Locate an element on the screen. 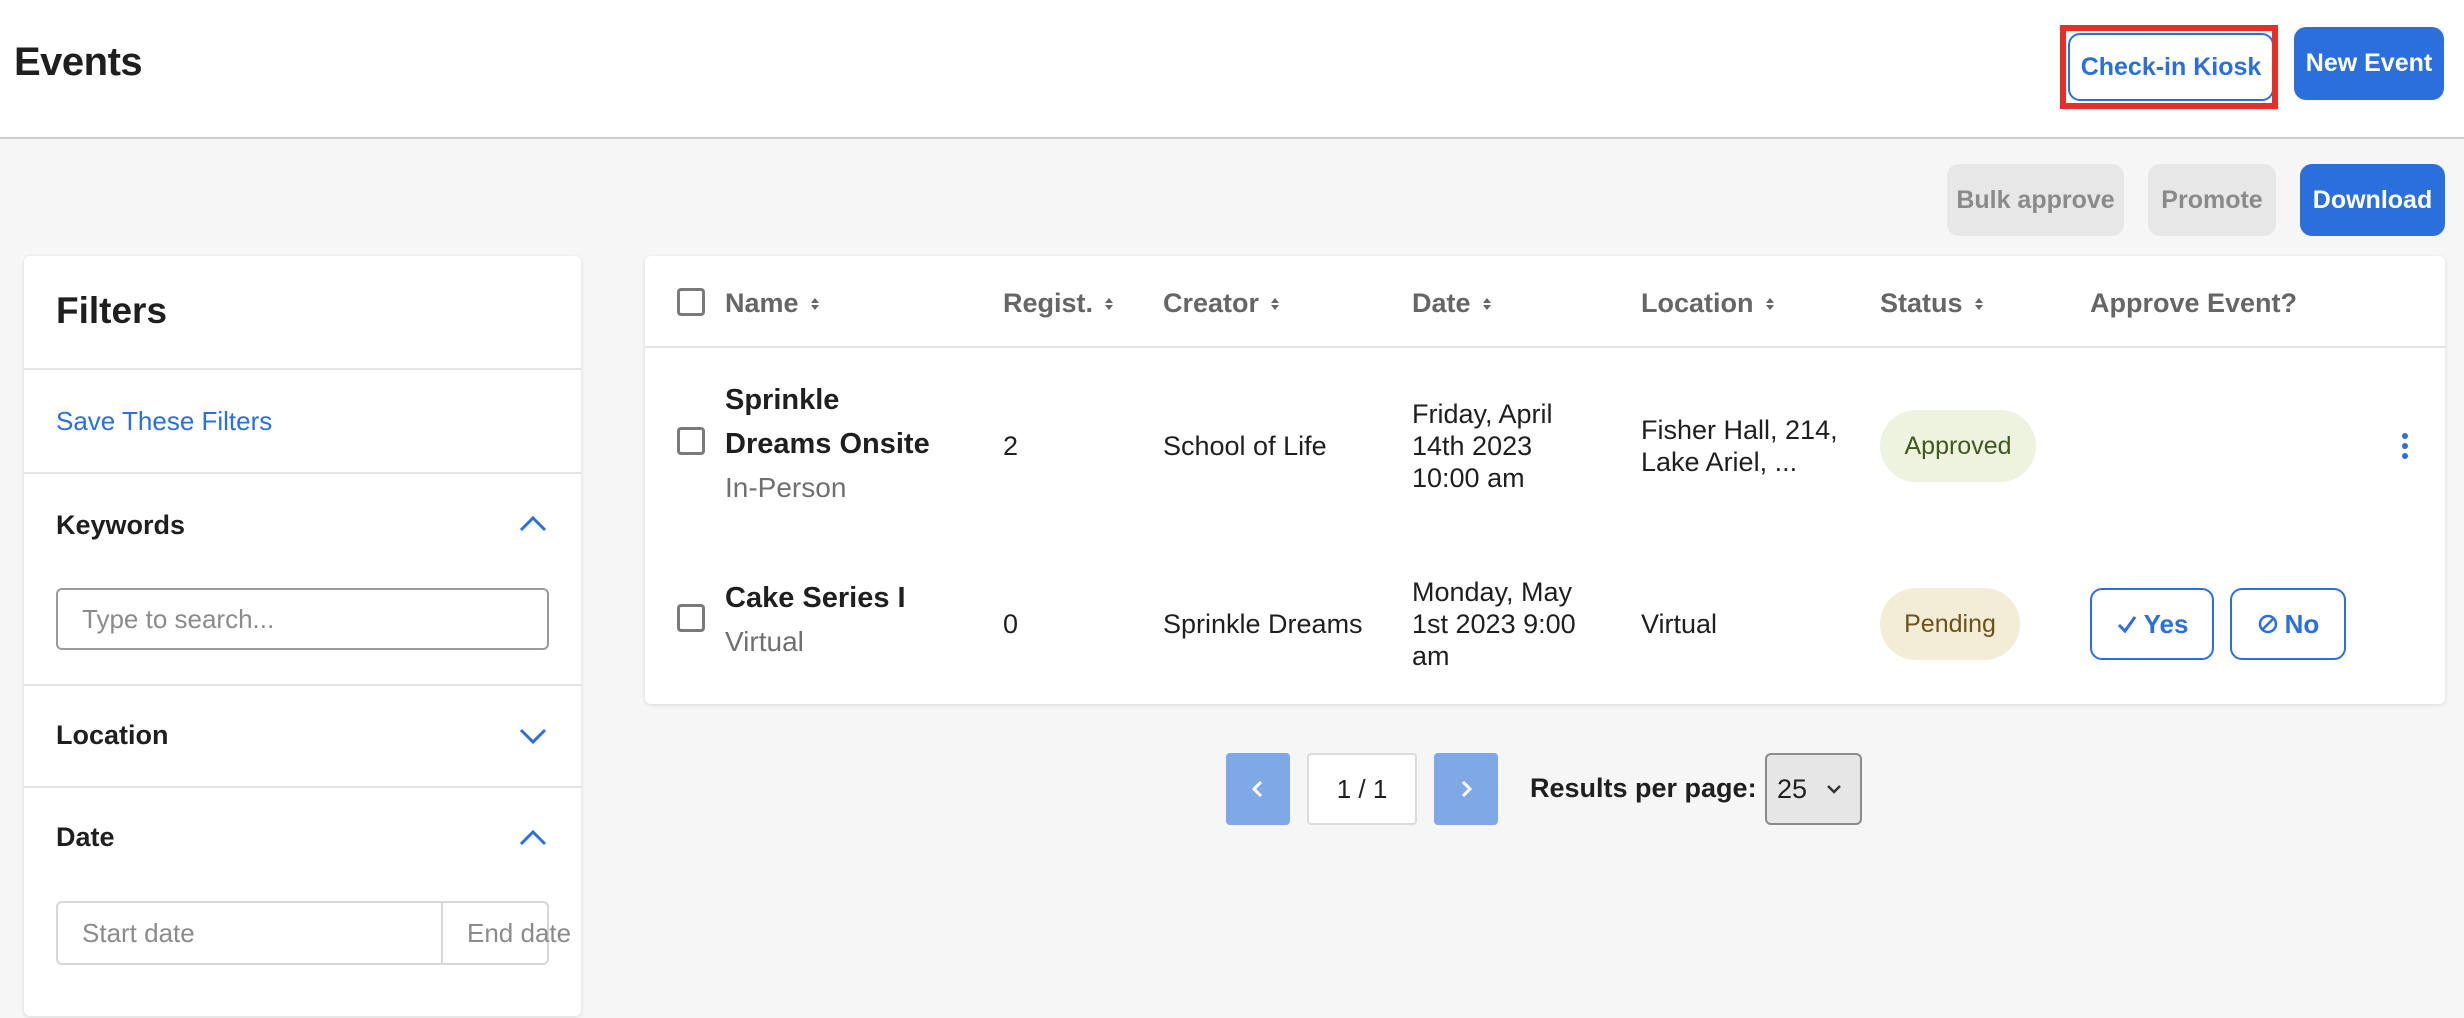 Image resolution: width=2464 pixels, height=1018 pixels. column-header-label: Date is located at coordinates (1441, 303).